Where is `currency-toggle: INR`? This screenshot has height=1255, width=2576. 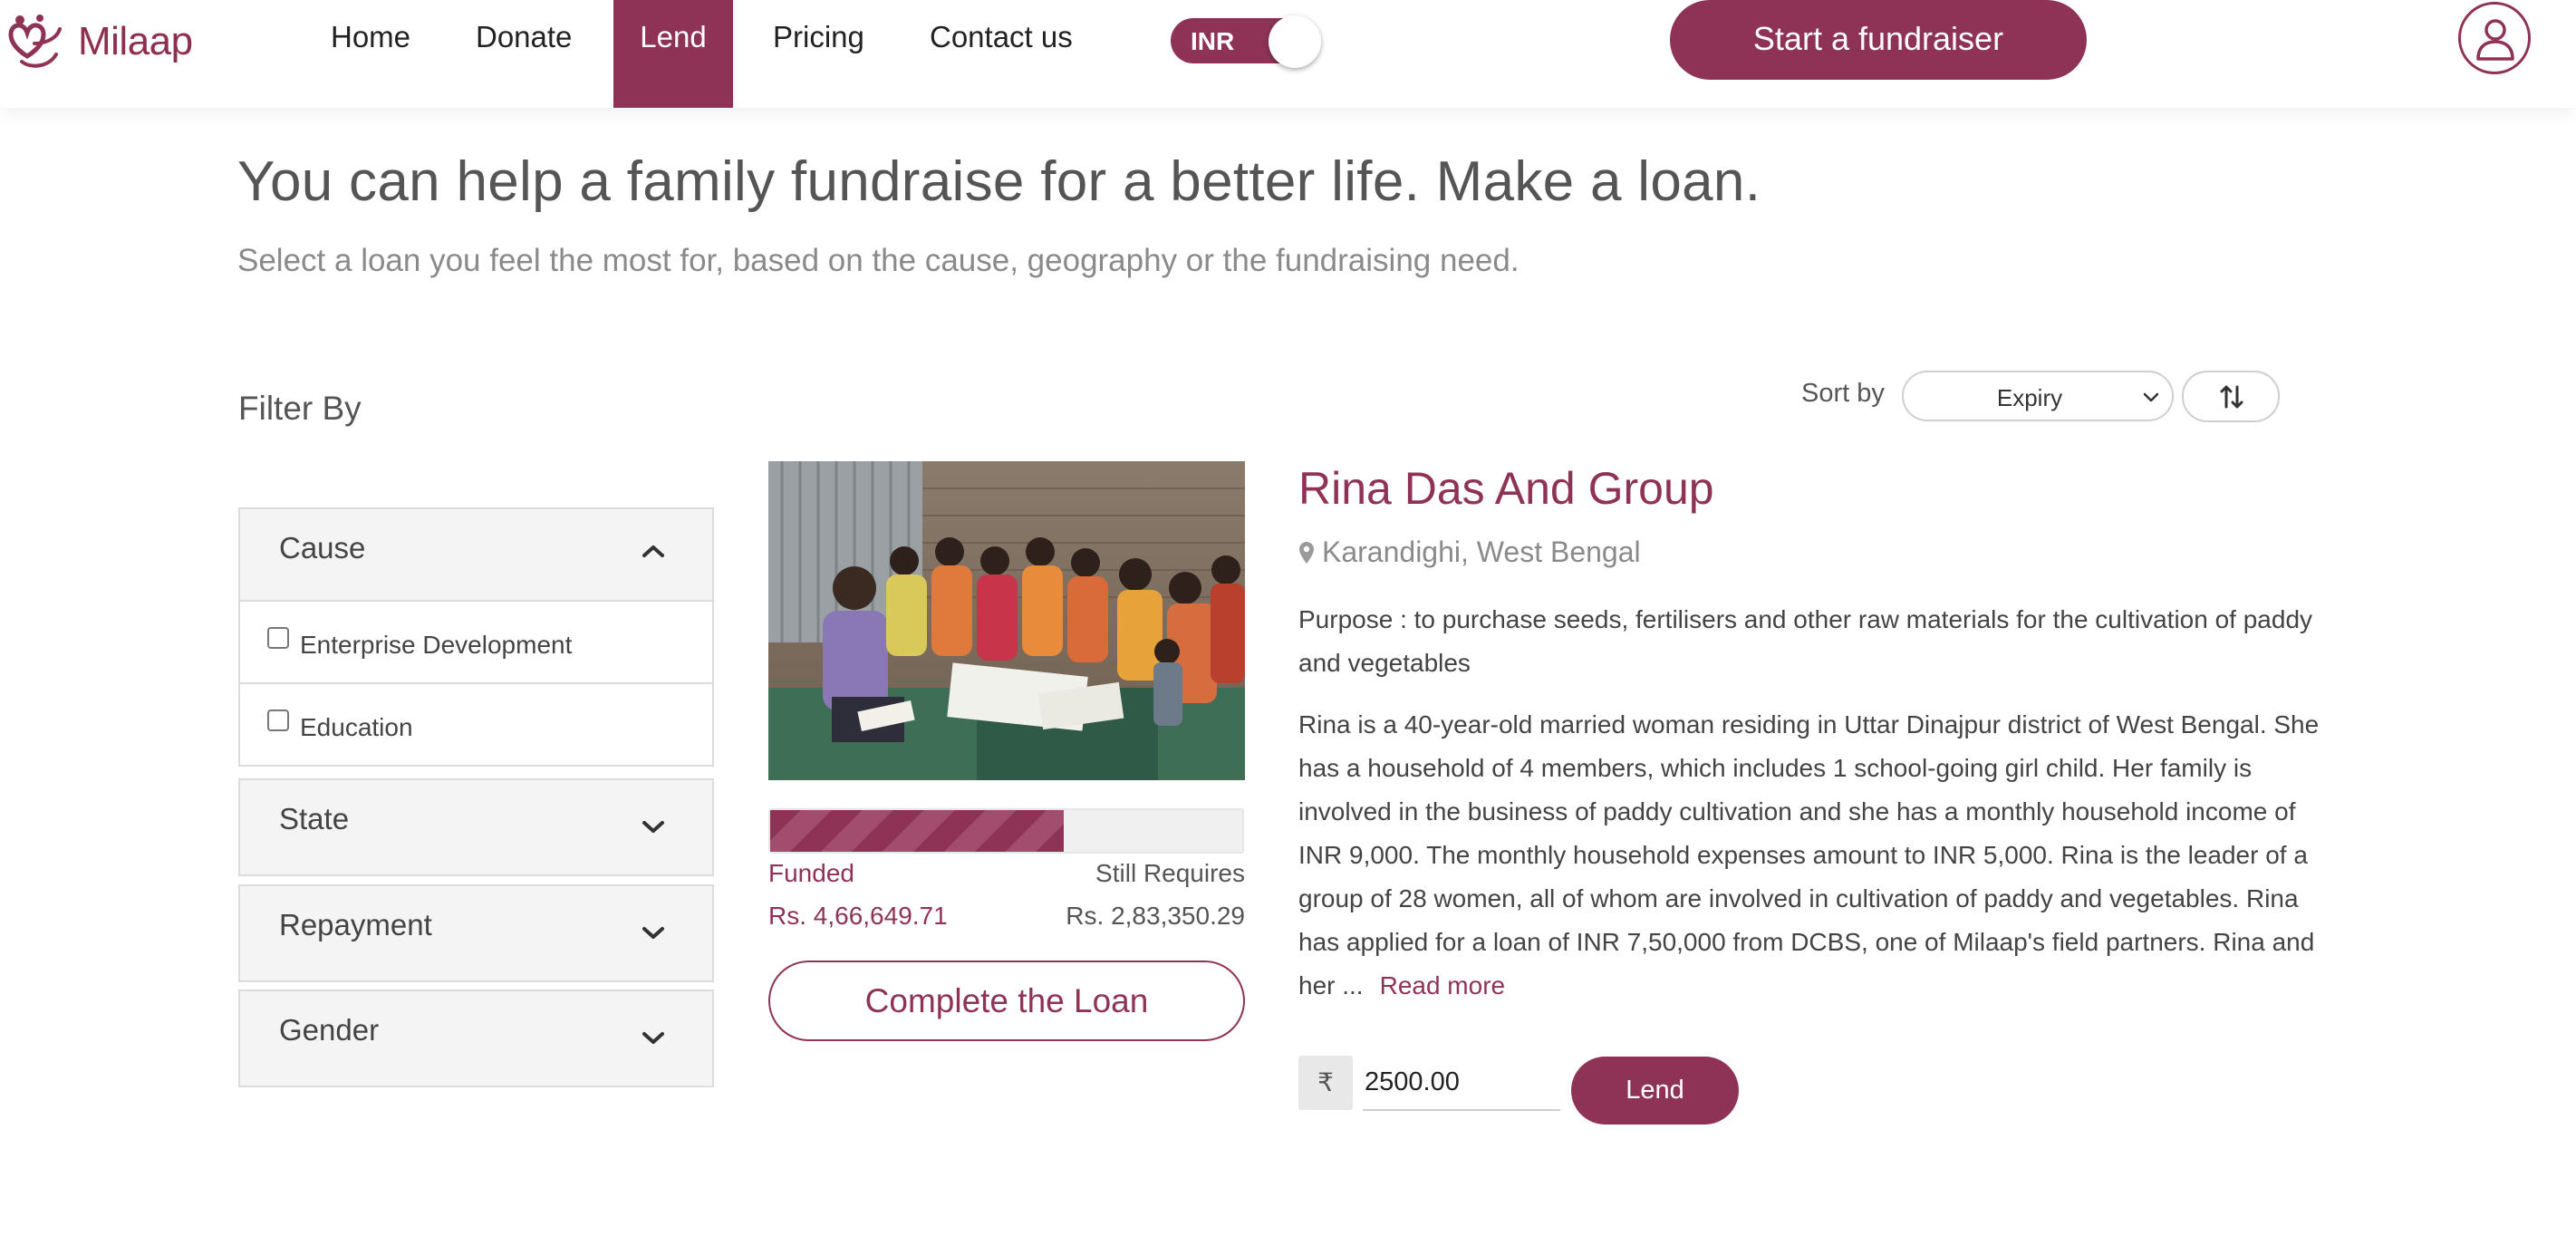 currency-toggle: INR is located at coordinates (1246, 41).